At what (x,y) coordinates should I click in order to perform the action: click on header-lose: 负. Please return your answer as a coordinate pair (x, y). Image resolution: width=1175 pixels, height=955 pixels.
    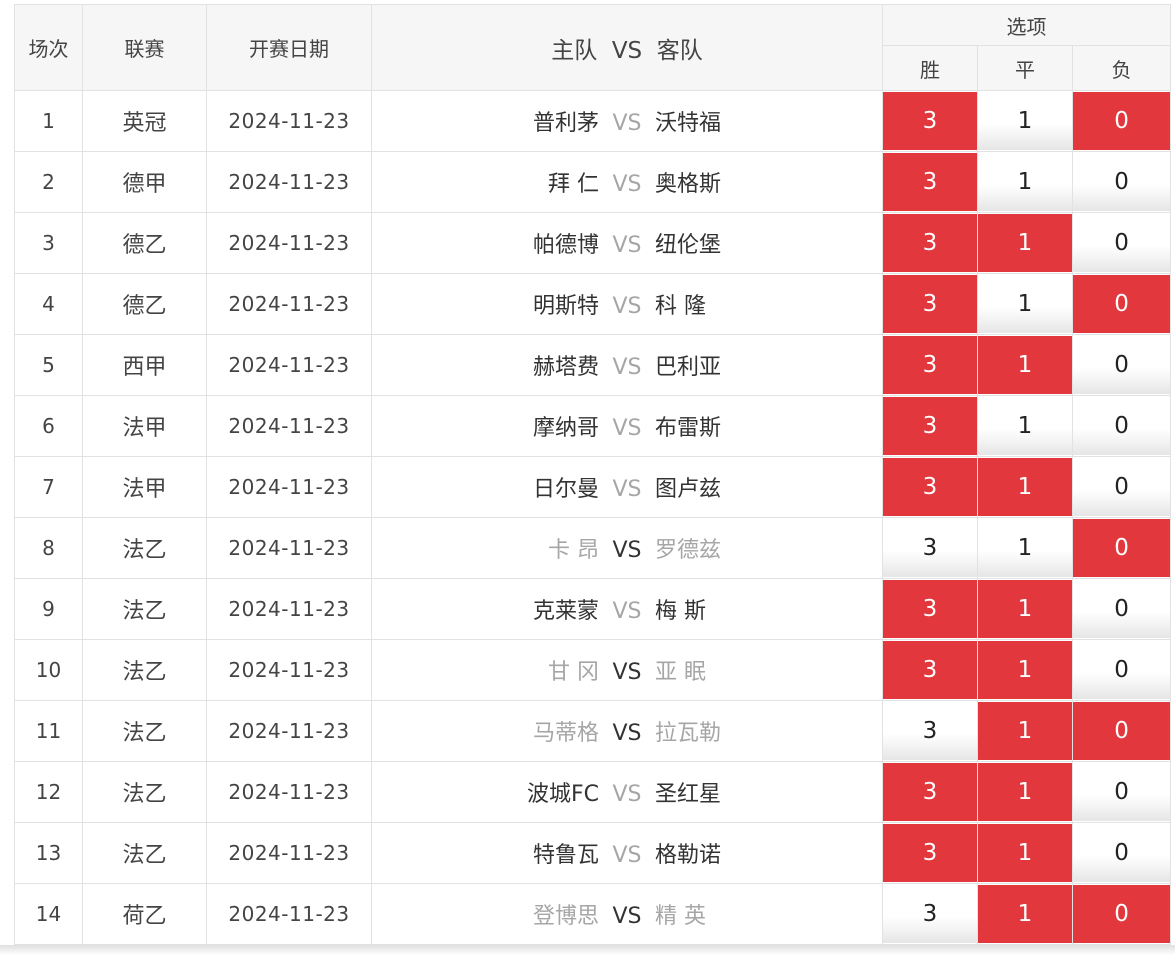
    Looking at the image, I should click on (1121, 68).